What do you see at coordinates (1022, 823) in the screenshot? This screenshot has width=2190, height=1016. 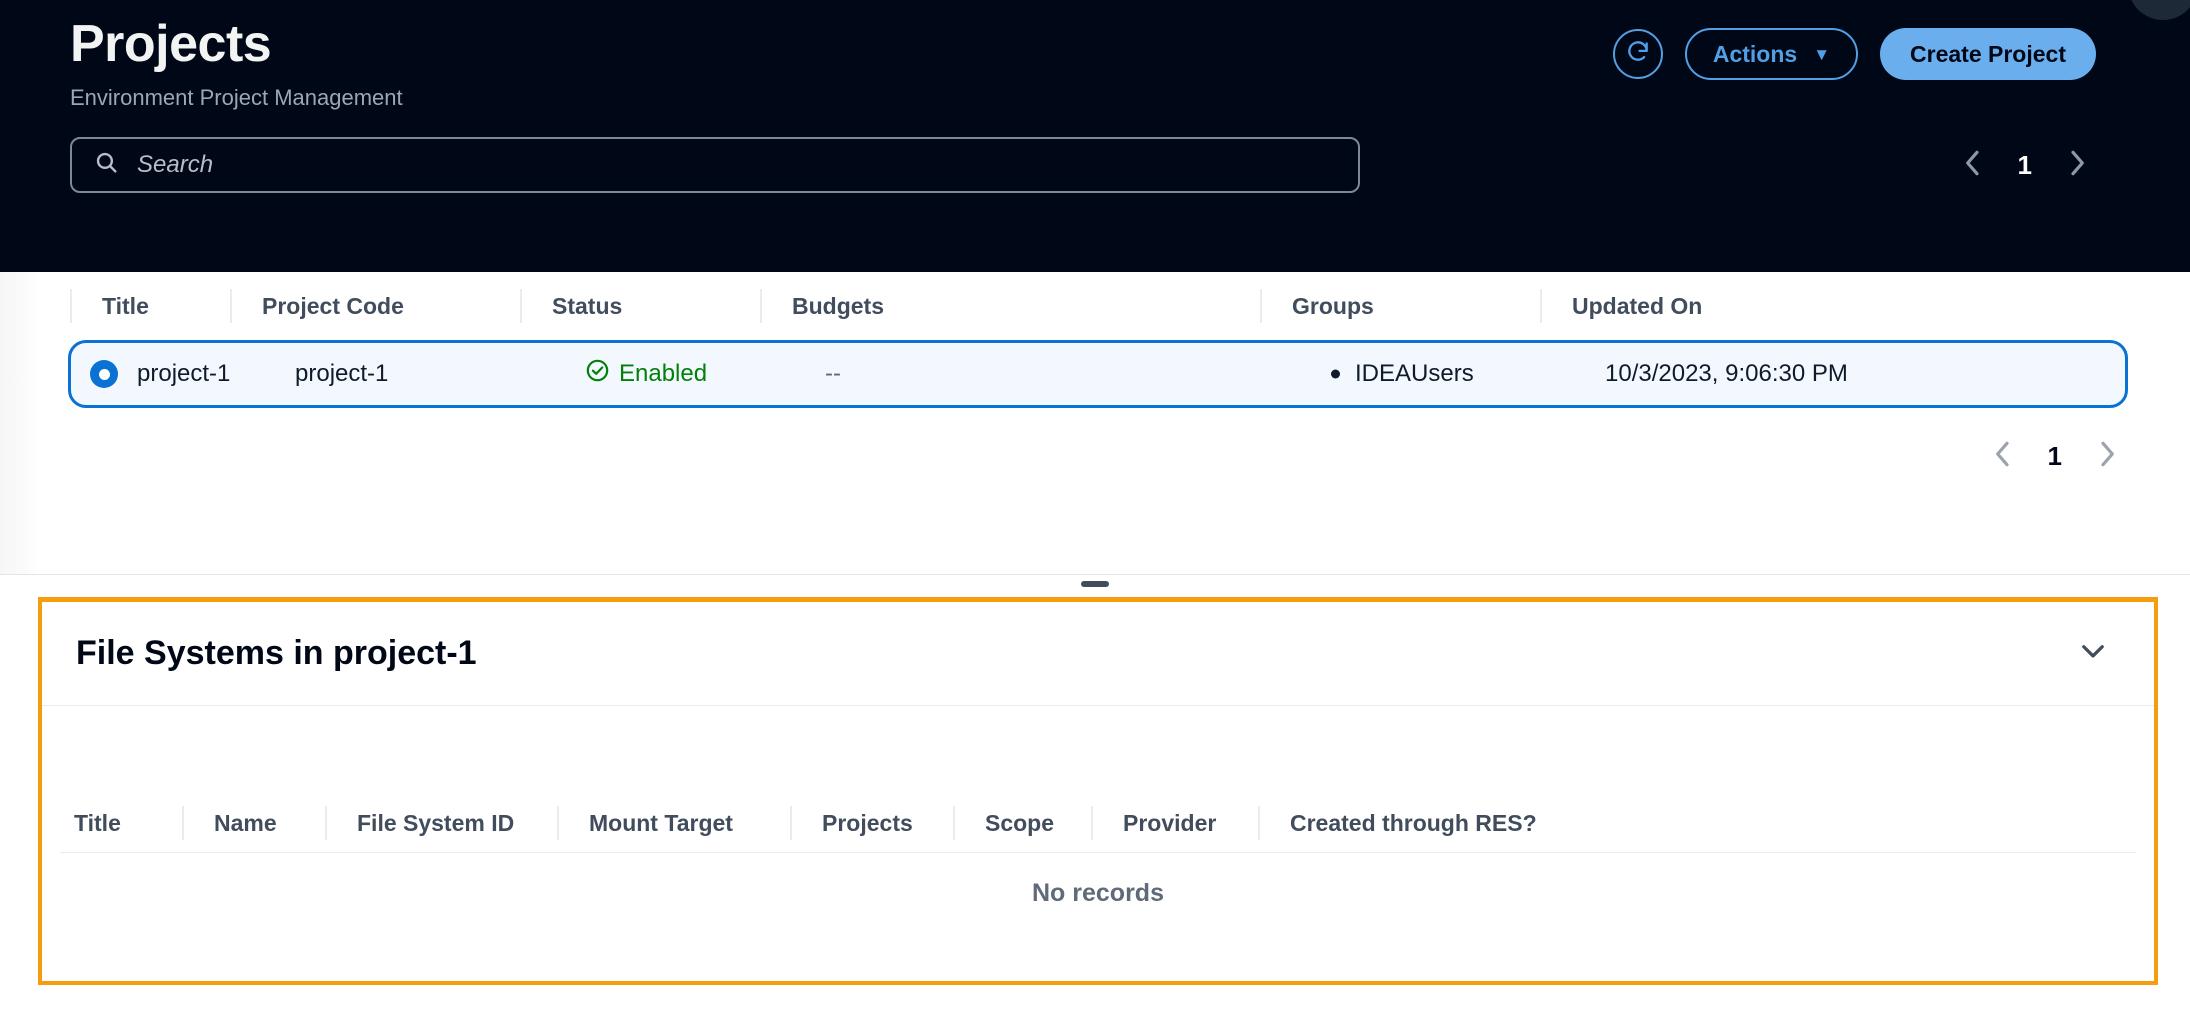 I see `column-header-scope: Scope` at bounding box center [1022, 823].